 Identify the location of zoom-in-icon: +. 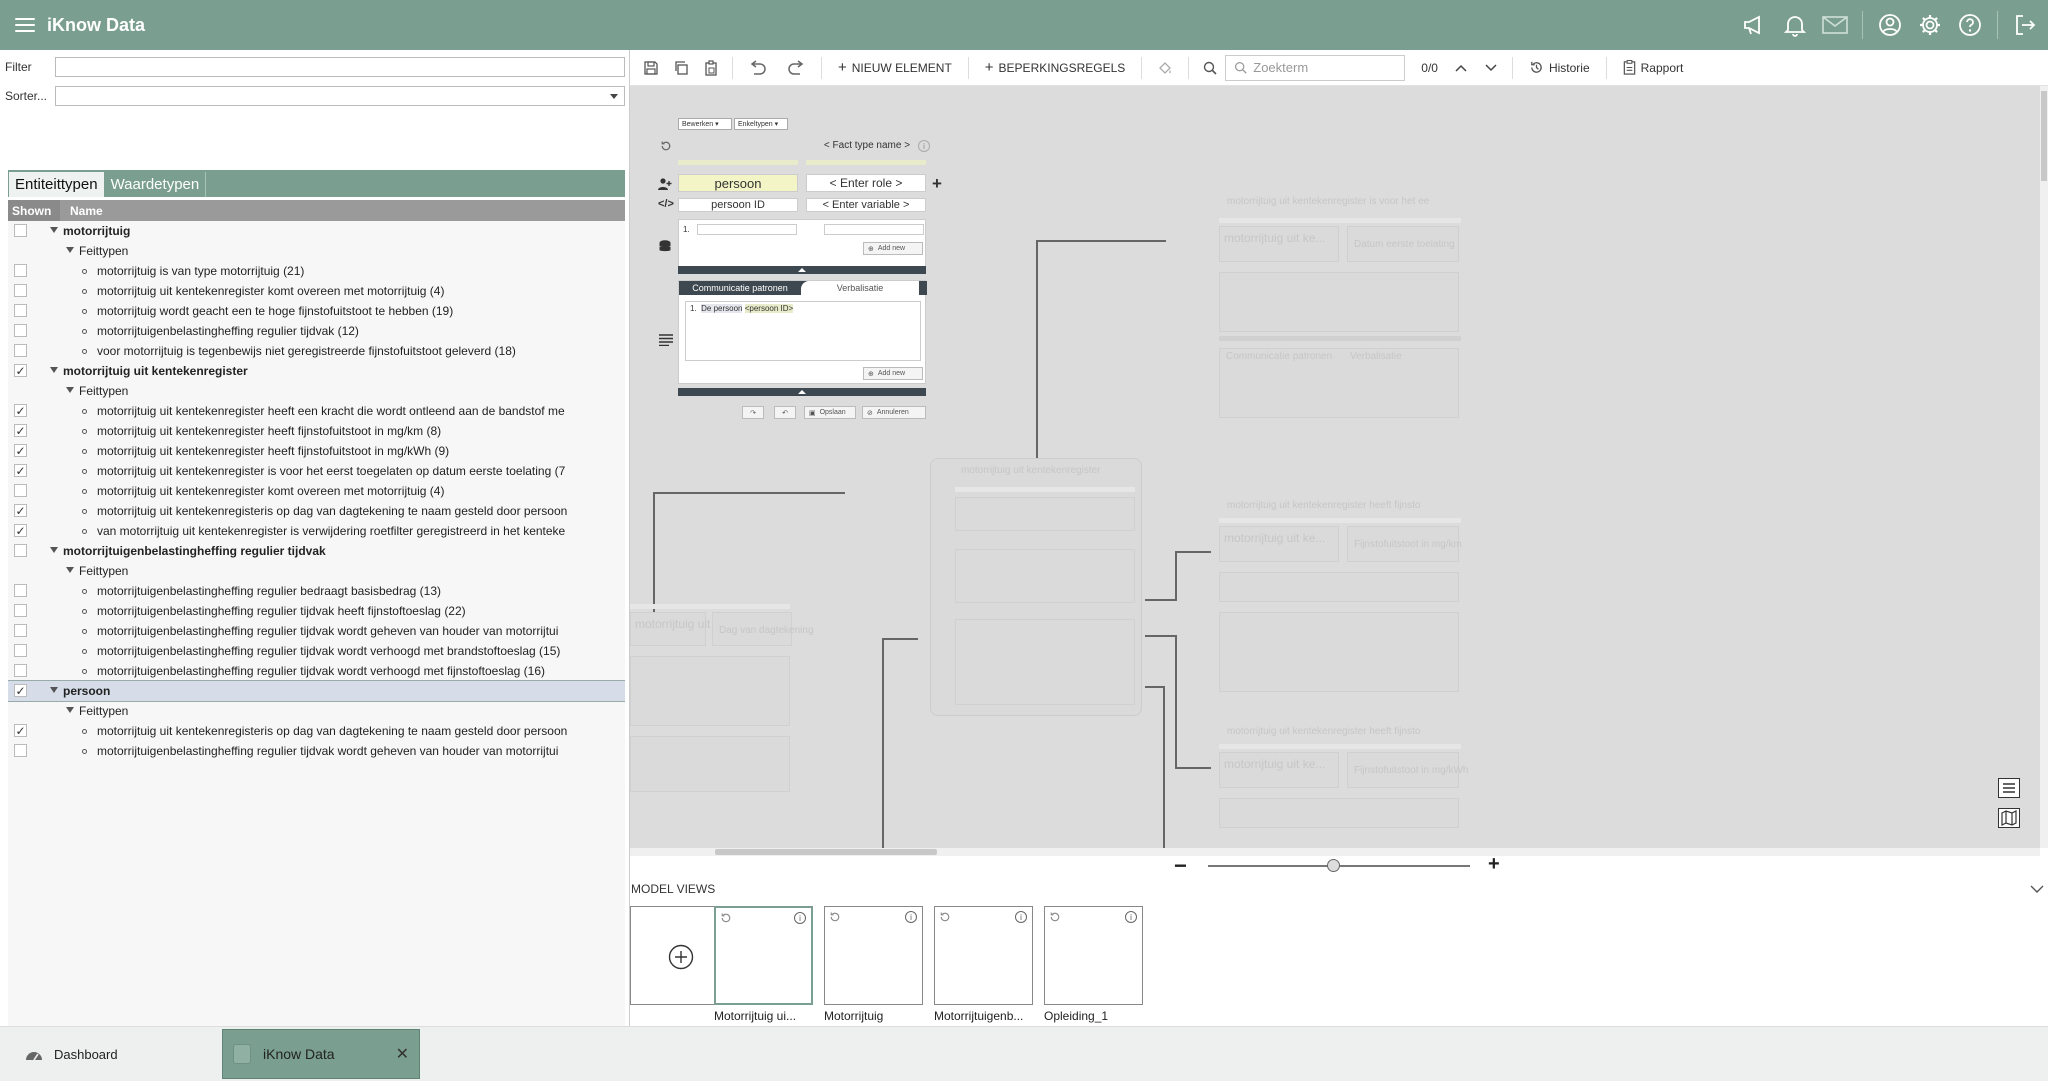
(1494, 864).